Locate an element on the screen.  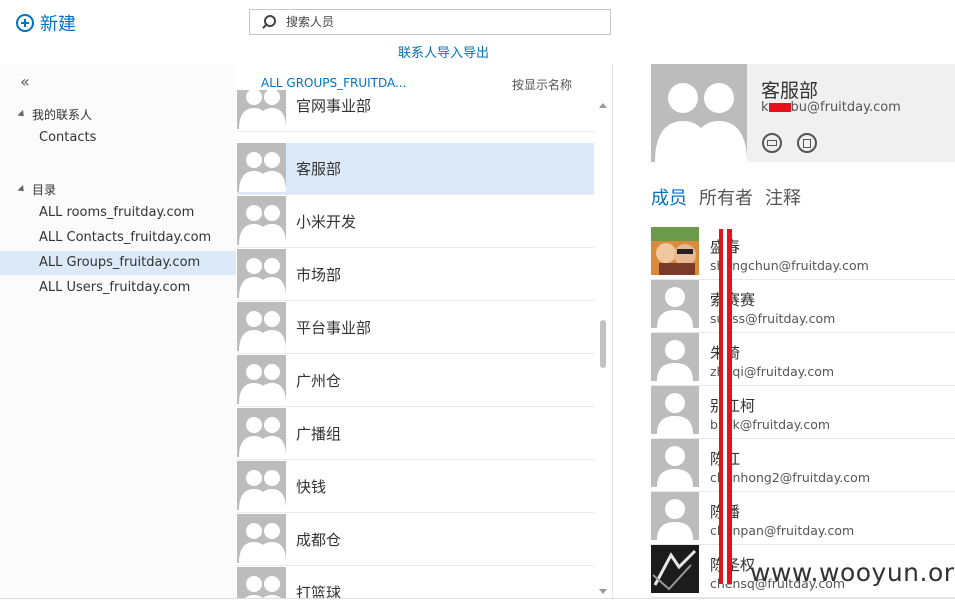
new-contact-button: 新建 is located at coordinates (46, 23).